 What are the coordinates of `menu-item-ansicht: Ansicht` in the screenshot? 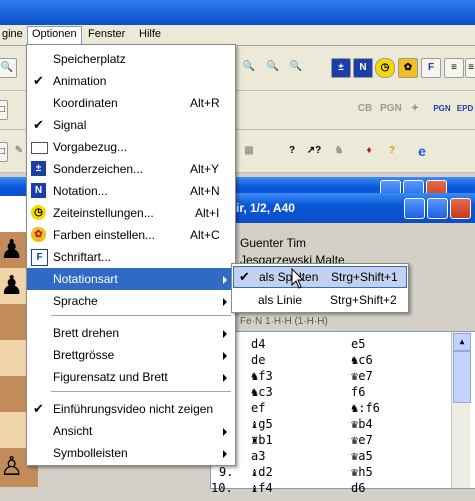 It's located at (131, 431).